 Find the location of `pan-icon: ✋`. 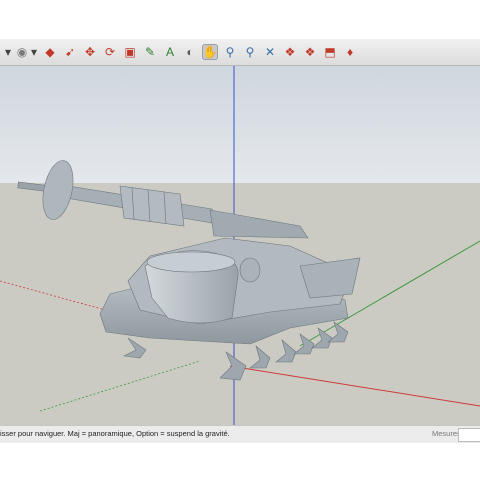

pan-icon: ✋ is located at coordinates (210, 52).